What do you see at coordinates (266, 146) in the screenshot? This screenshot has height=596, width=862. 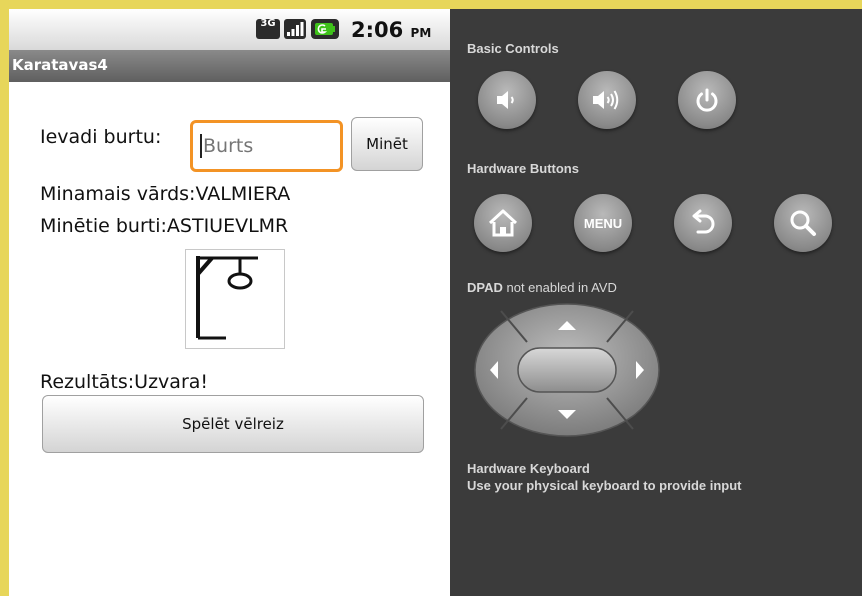 I see `letter-input` at bounding box center [266, 146].